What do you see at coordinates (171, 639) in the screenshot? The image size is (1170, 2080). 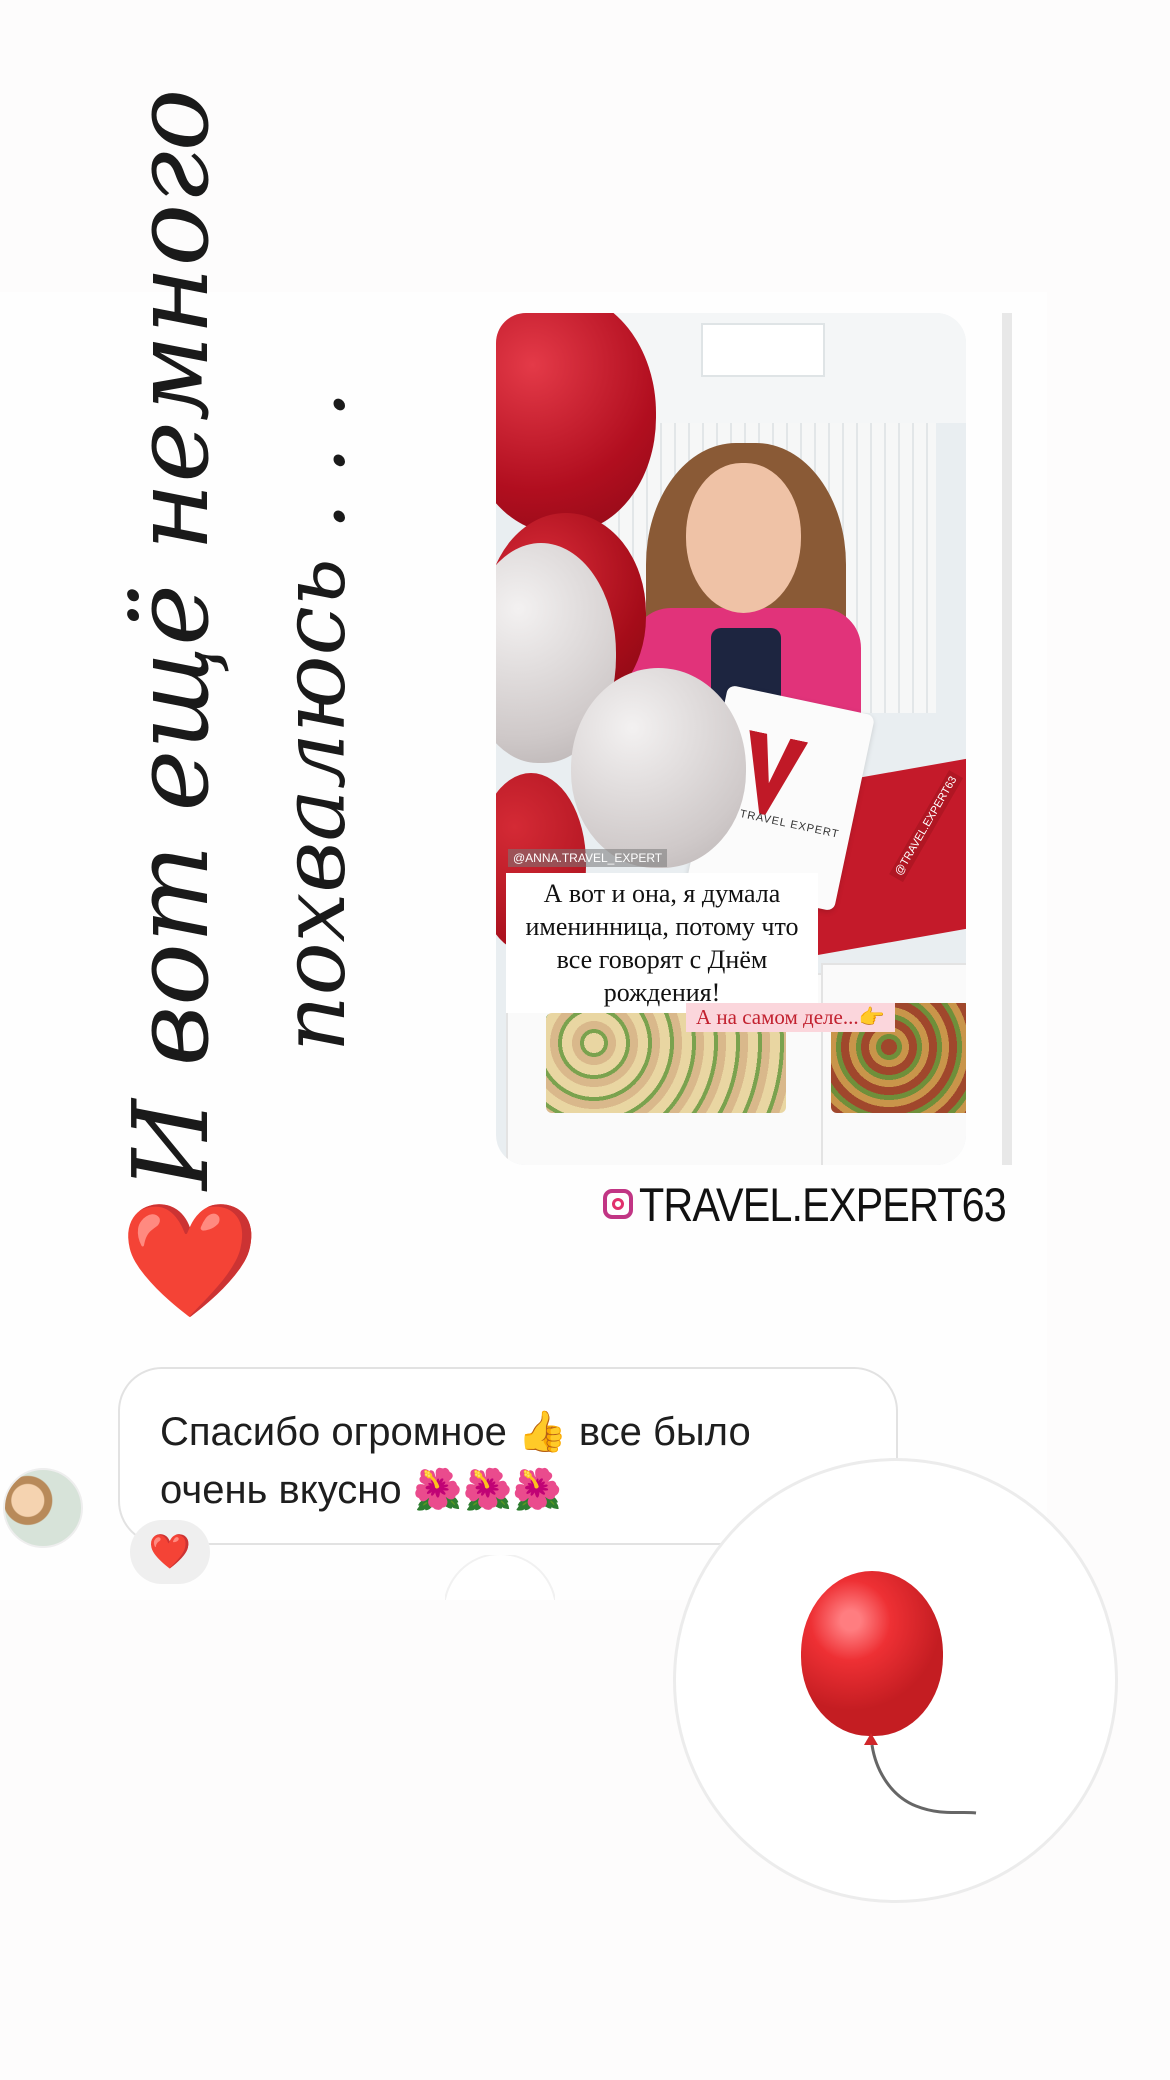 I see `headline-line1: И вот ещё немного` at bounding box center [171, 639].